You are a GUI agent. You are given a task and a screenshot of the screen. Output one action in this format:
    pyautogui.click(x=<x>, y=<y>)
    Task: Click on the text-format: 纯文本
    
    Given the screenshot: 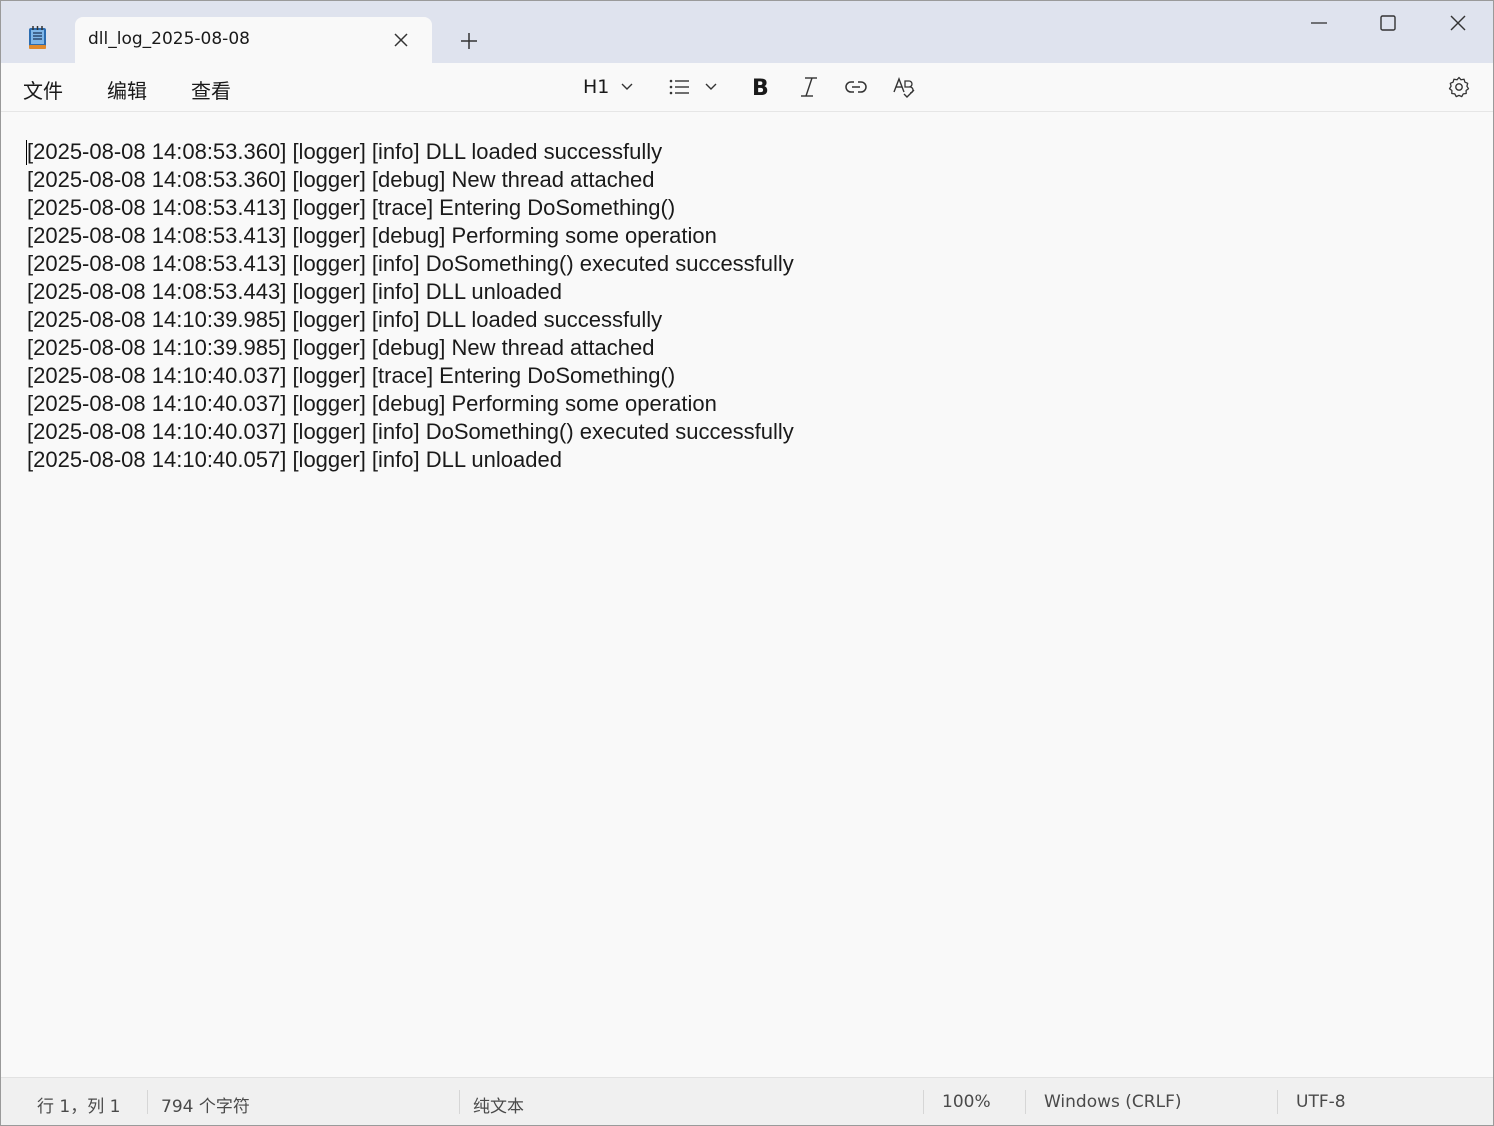 What is the action you would take?
    pyautogui.click(x=498, y=1104)
    